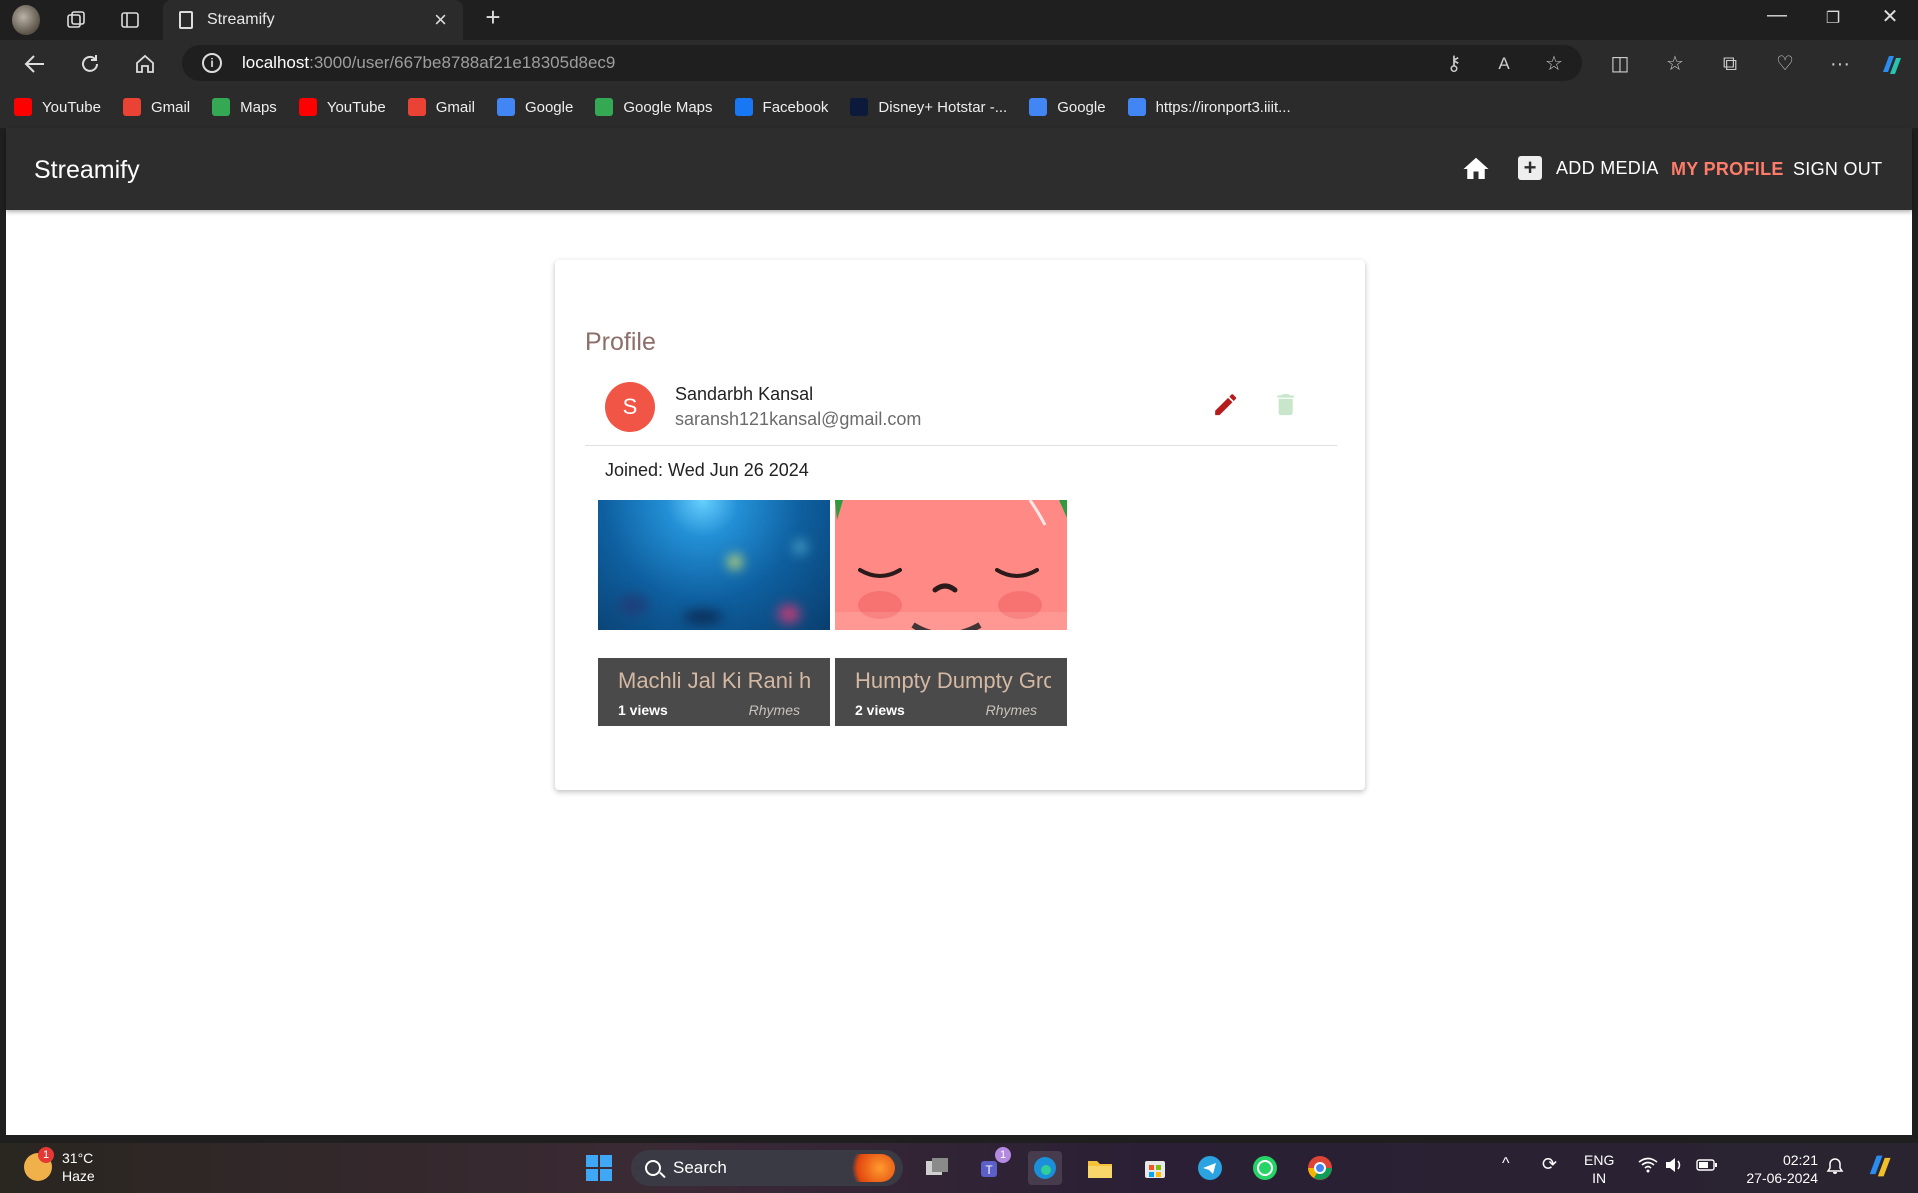 The image size is (1918, 1193). I want to click on close-tab-icon: ×, so click(440, 20).